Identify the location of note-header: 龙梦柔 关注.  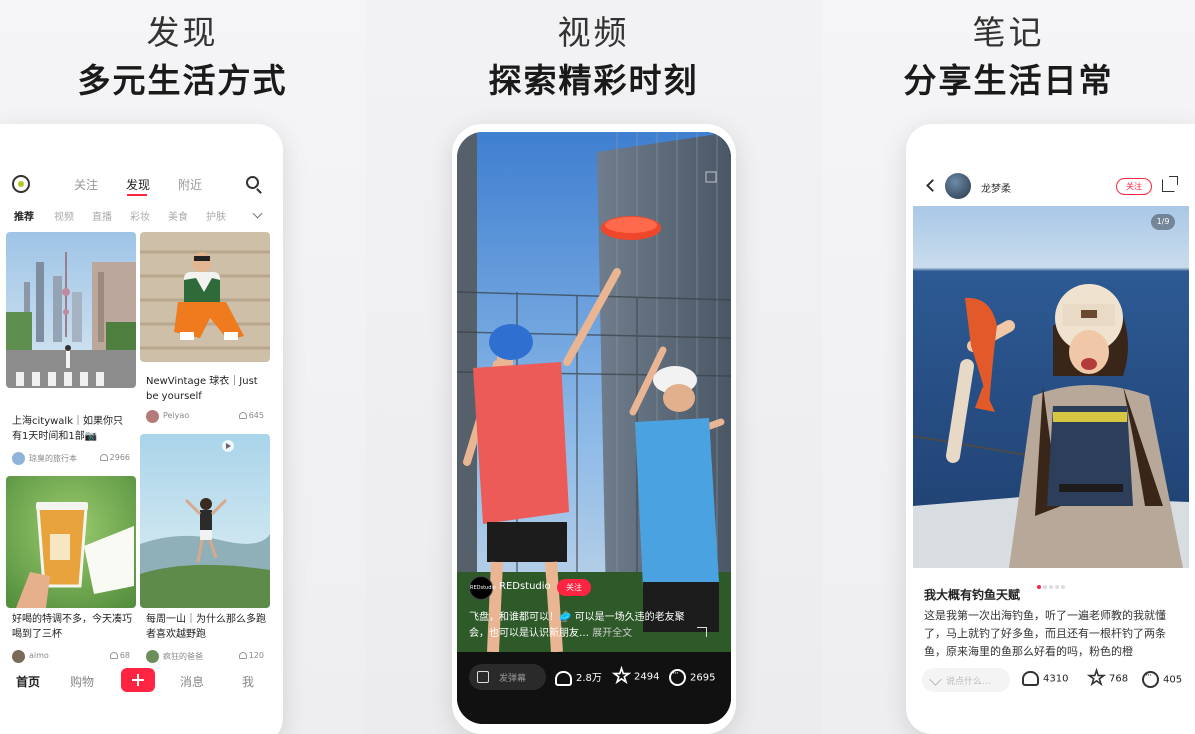
(1050, 187).